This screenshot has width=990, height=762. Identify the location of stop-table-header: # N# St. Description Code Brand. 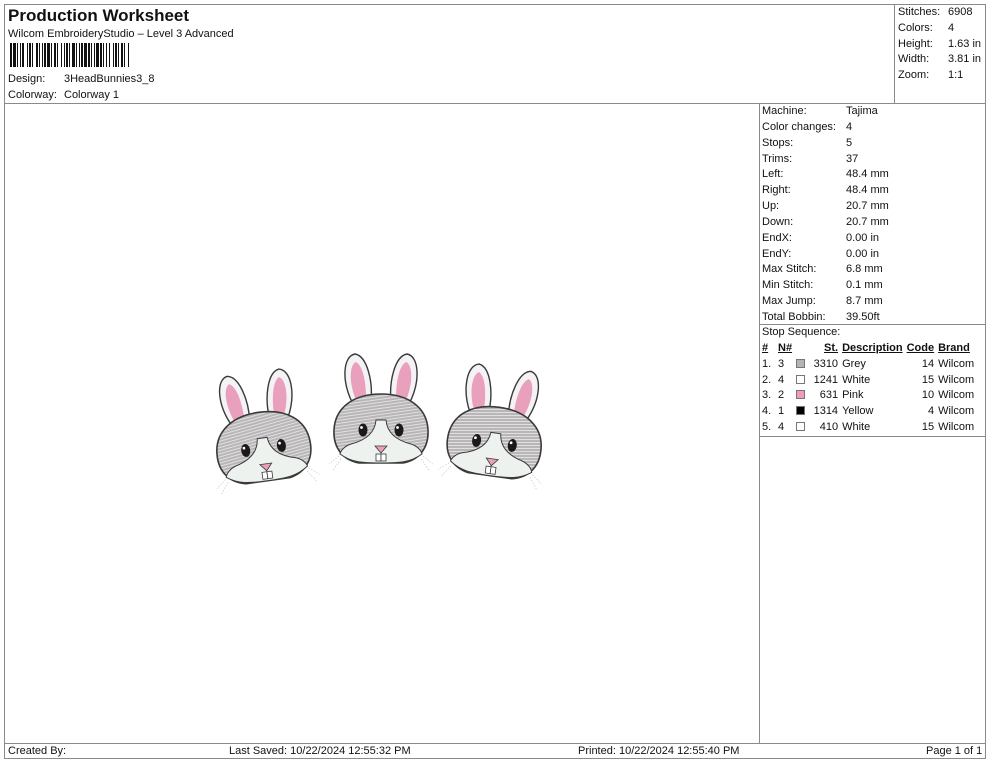
(868, 349).